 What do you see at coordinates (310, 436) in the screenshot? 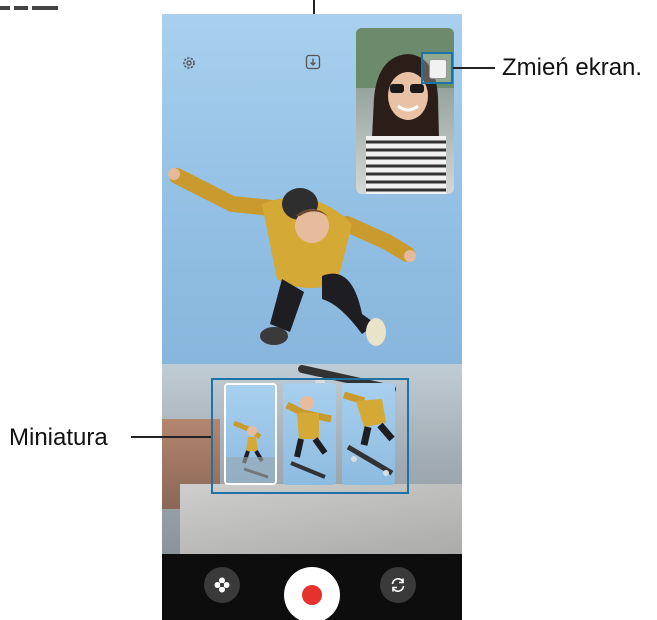
I see `thumbnail-callout-frame` at bounding box center [310, 436].